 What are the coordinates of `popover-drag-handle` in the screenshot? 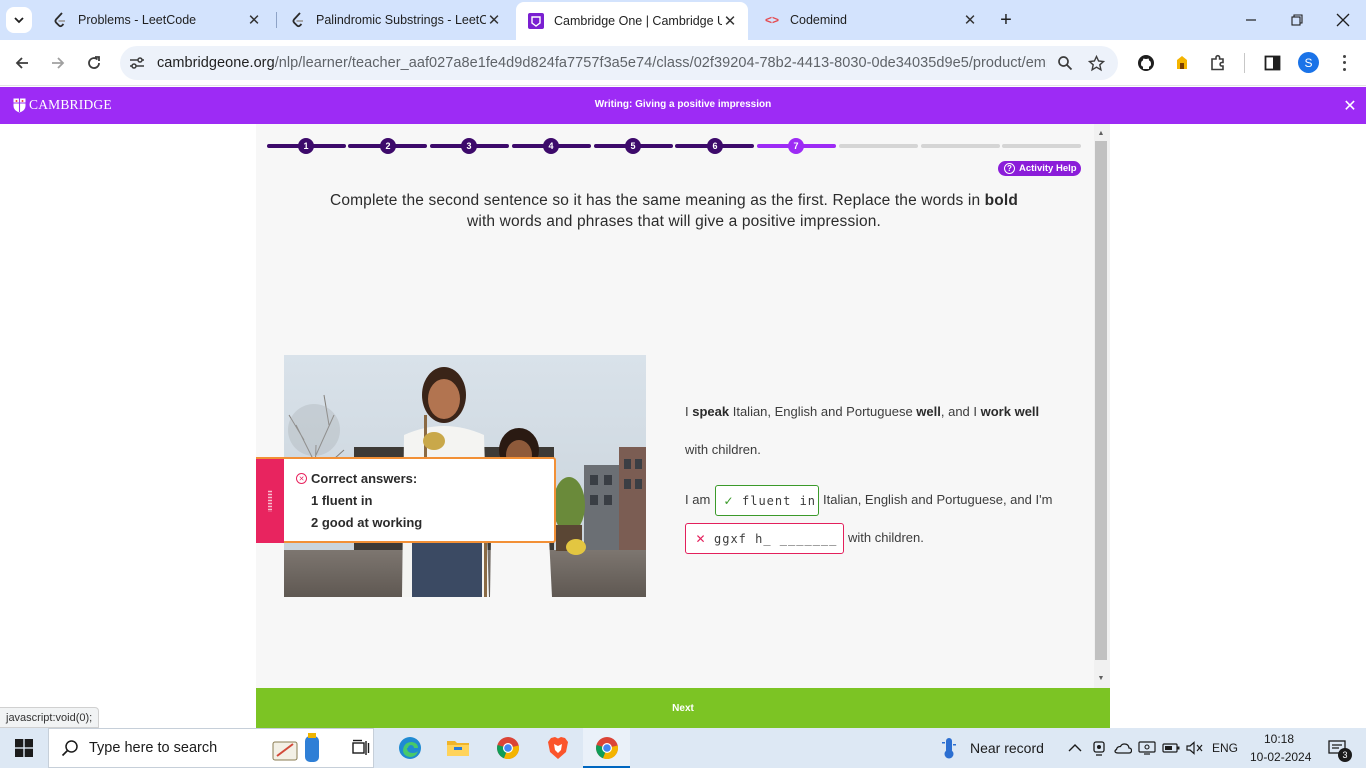 It's located at (270, 501).